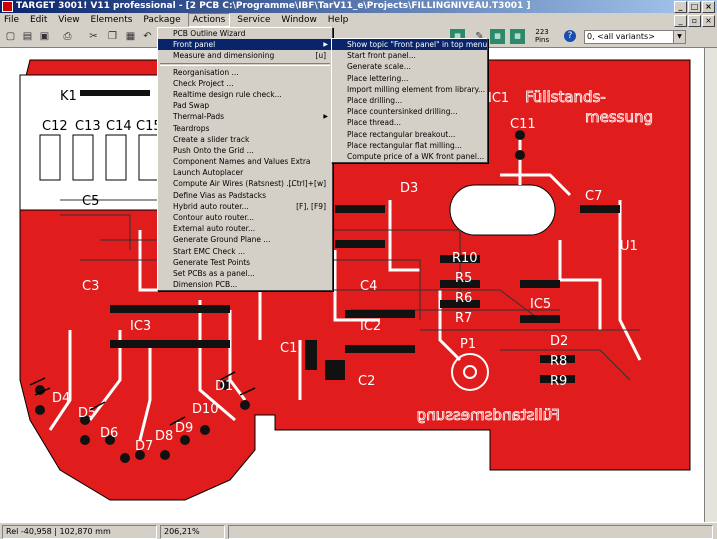 Image resolution: width=717 pixels, height=539 pixels. I want to click on paste-icon: ▦, so click(130, 36).